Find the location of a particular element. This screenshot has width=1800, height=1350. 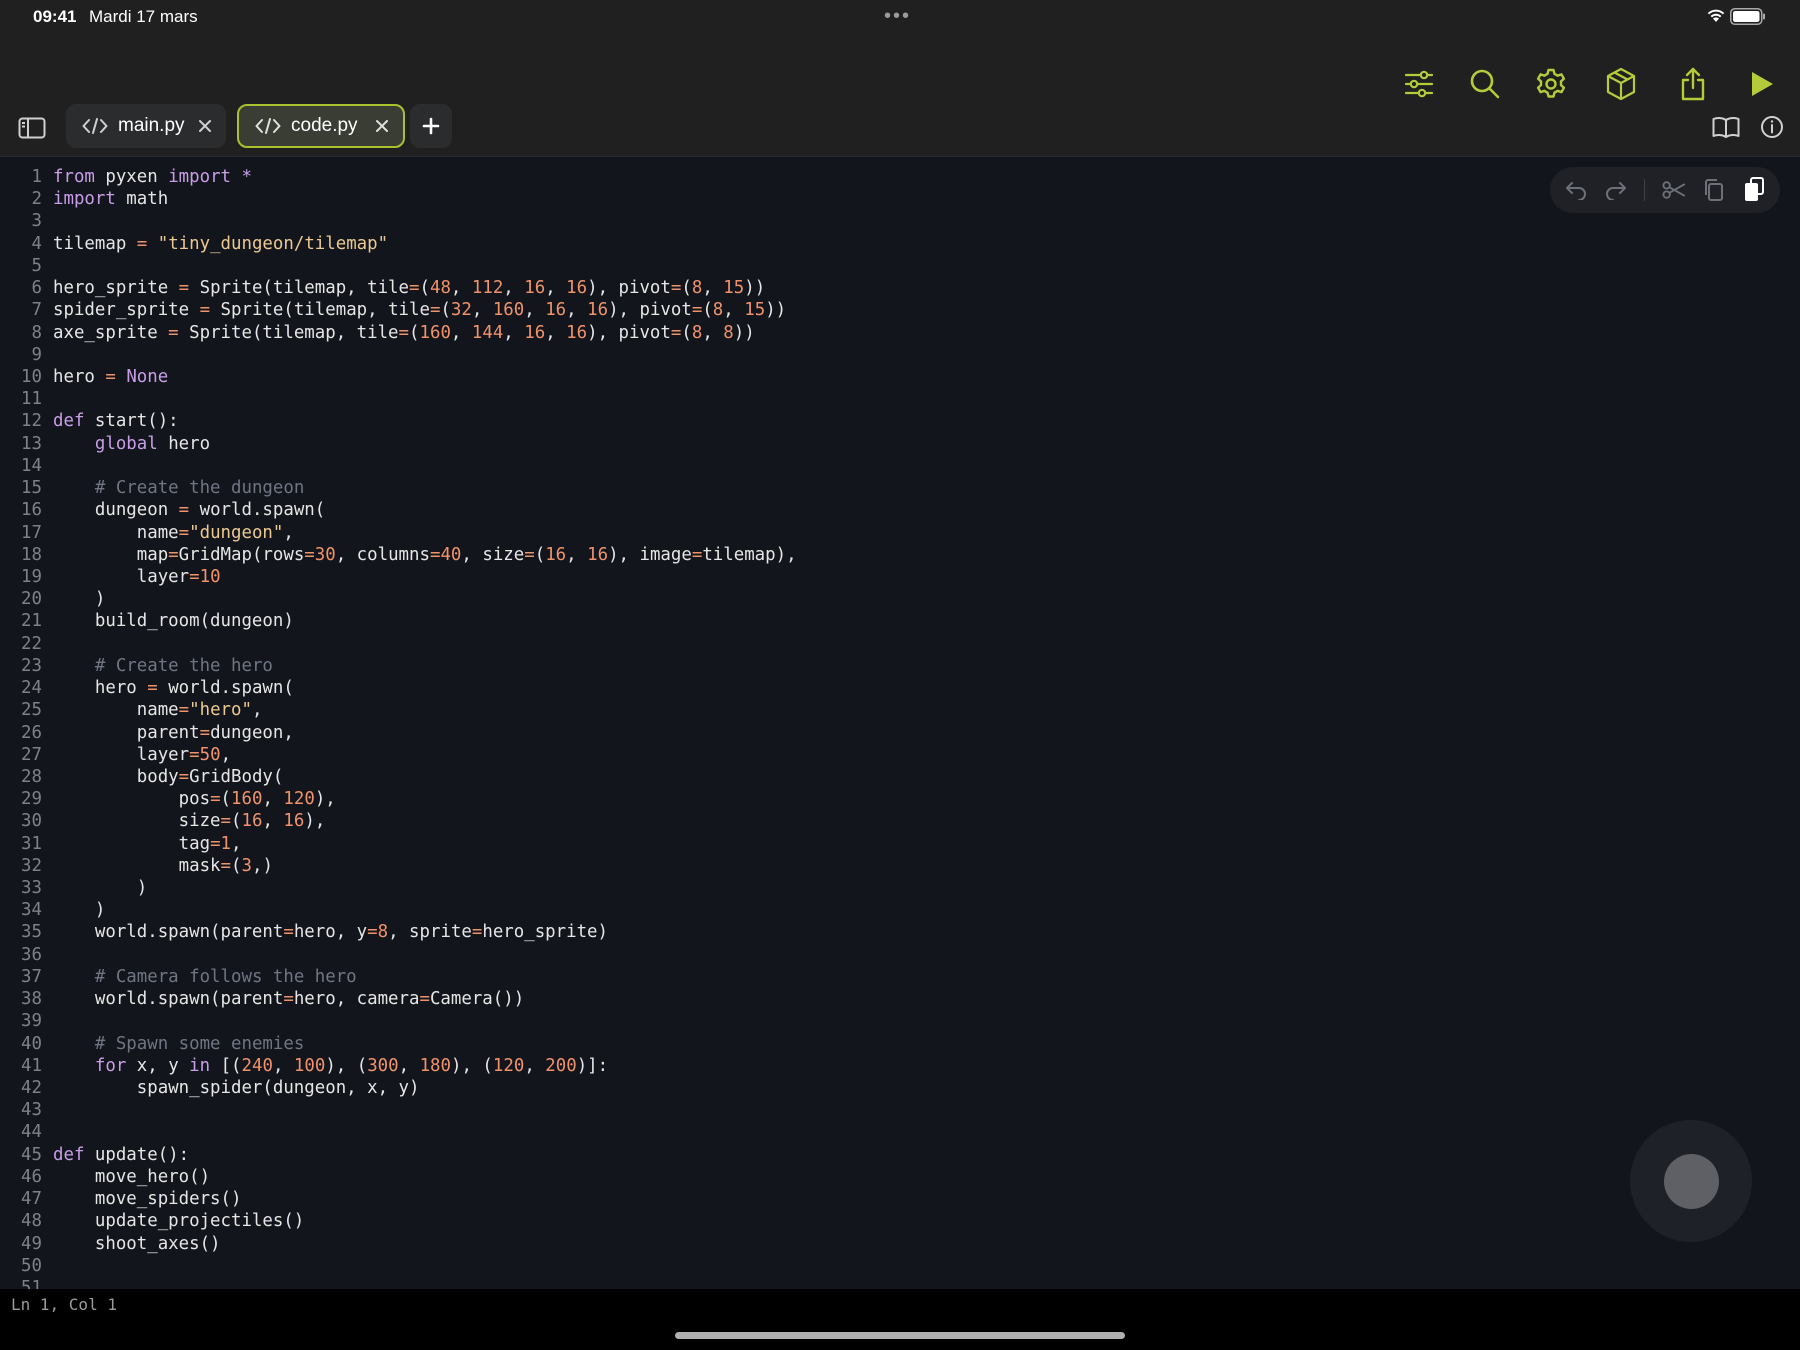

copy-icon is located at coordinates (1714, 190).